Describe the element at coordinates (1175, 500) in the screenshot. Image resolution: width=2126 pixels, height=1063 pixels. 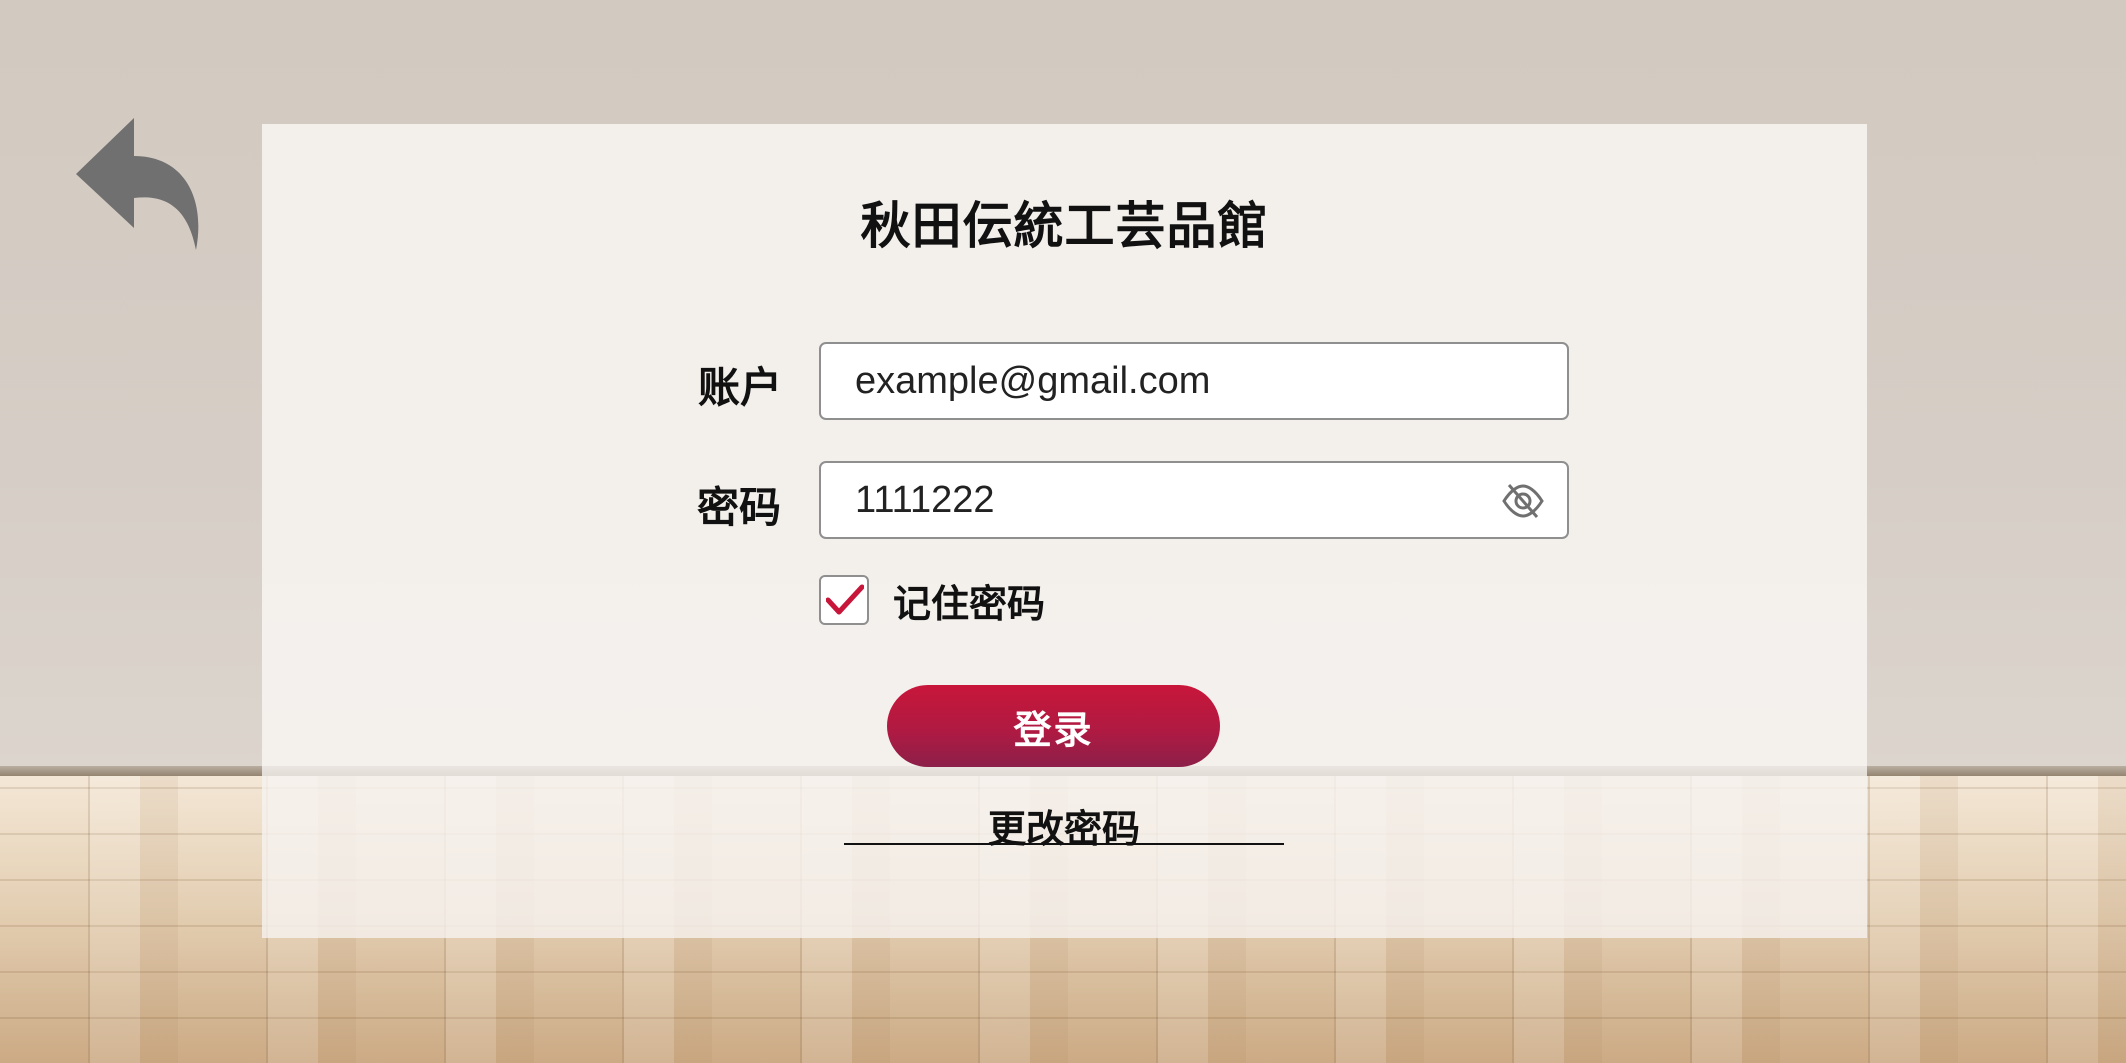
I see `password-input` at that location.